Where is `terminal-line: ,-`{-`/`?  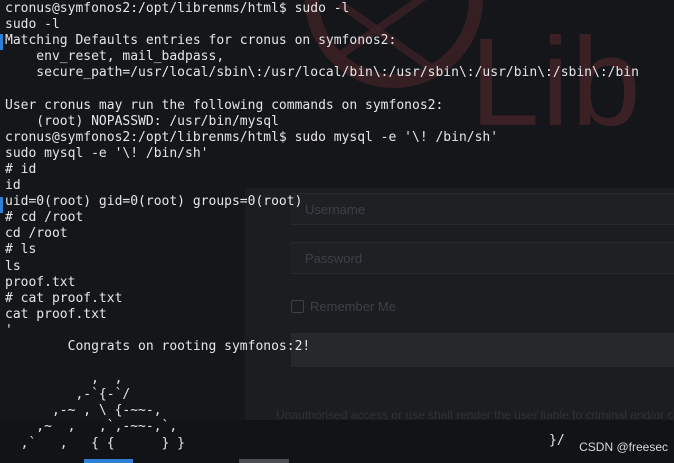
terminal-line: ,-`{-`/ is located at coordinates (68, 395).